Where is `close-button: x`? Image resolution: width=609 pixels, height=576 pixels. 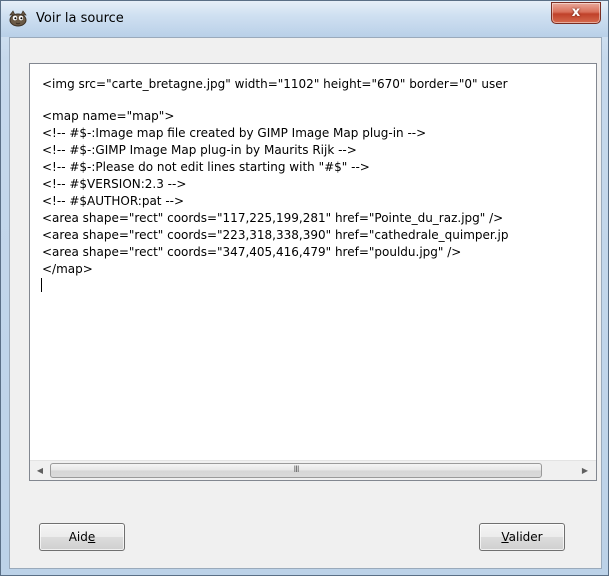
close-button: x is located at coordinates (576, 13).